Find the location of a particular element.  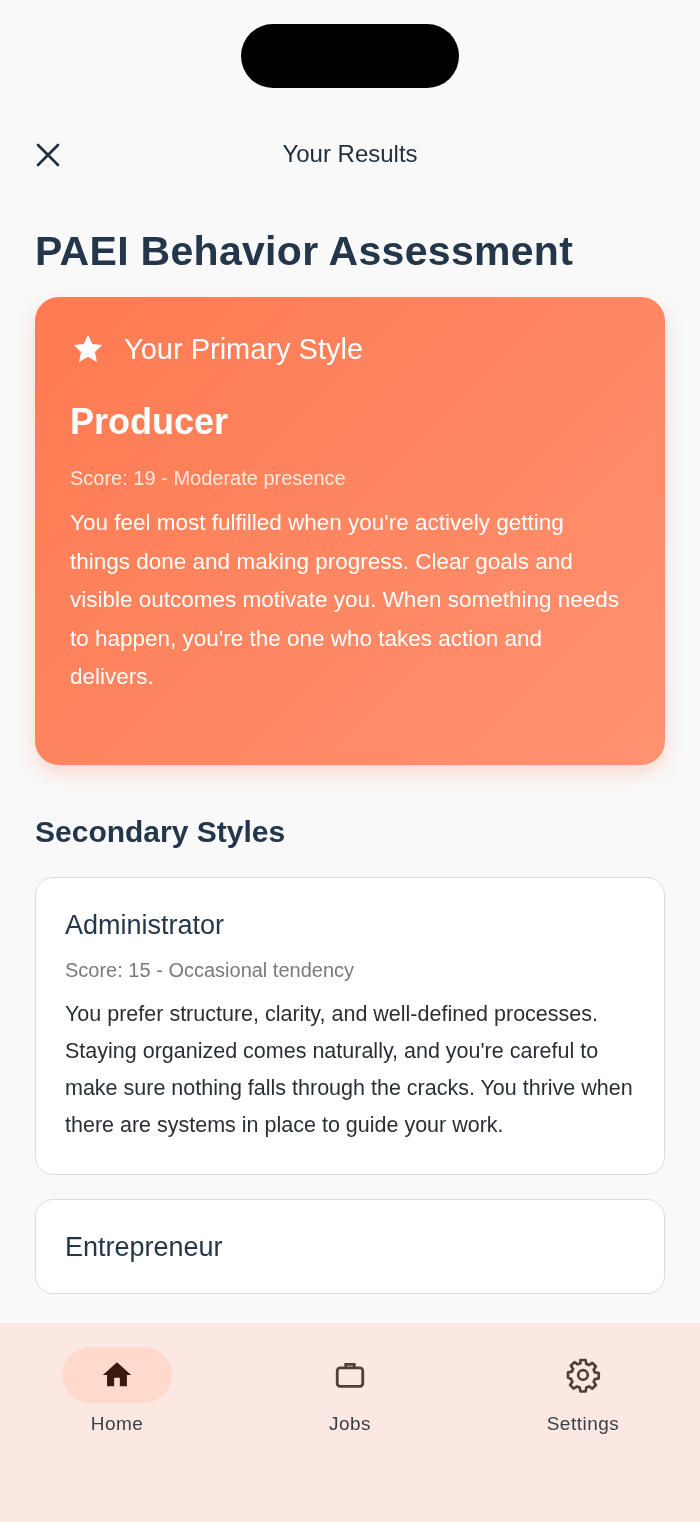

section-heading: Secondary Styles is located at coordinates (161, 832).